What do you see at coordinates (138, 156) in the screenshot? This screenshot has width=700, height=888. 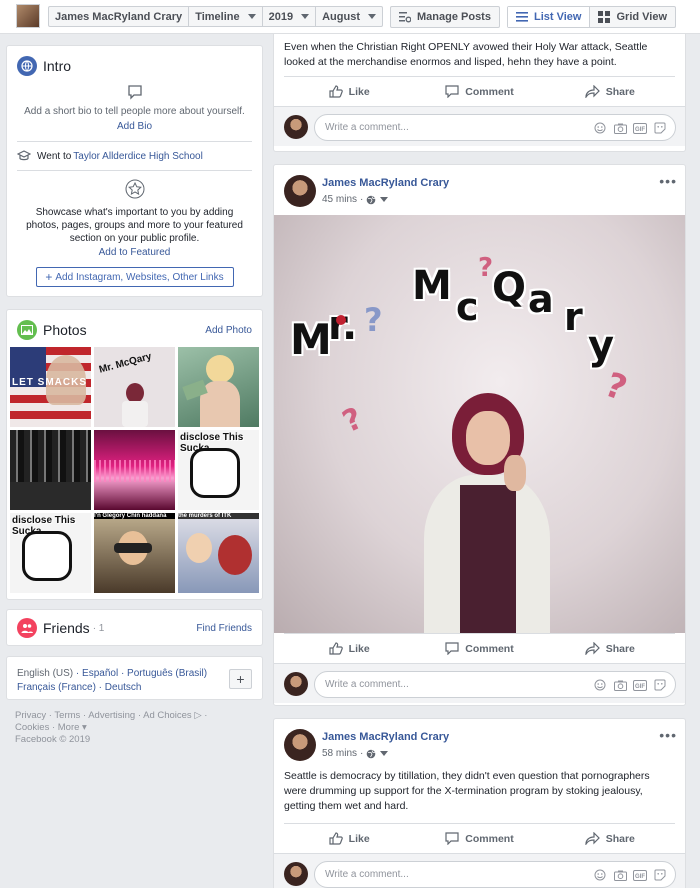 I see `school-link: Taylor Allderdice High School` at bounding box center [138, 156].